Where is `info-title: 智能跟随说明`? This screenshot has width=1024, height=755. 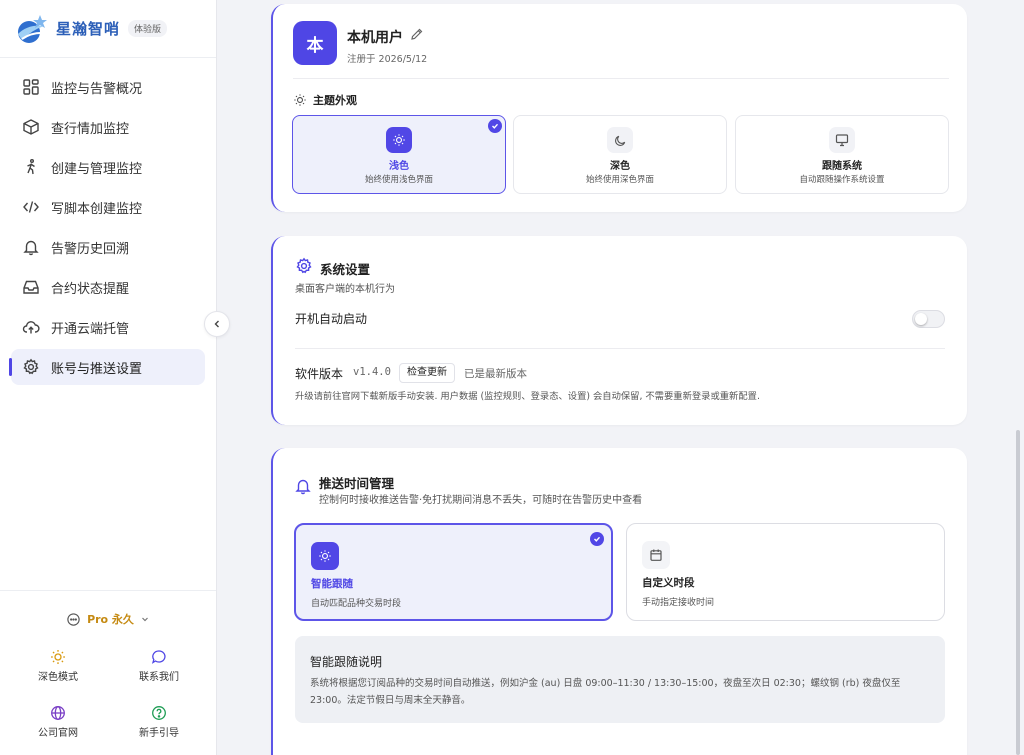 info-title: 智能跟随说明 is located at coordinates (346, 662).